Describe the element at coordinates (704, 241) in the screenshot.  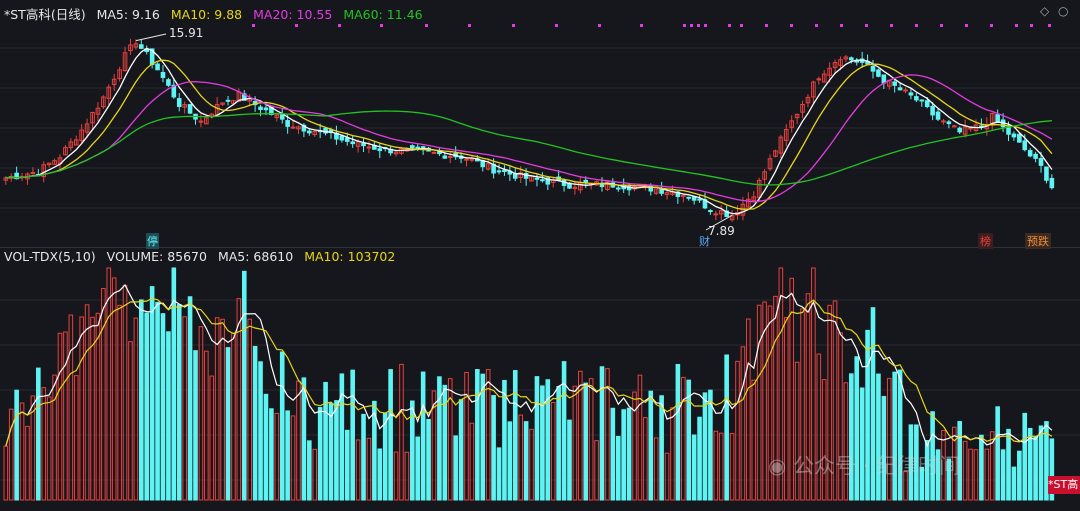
I see `finance-tag: 财` at that location.